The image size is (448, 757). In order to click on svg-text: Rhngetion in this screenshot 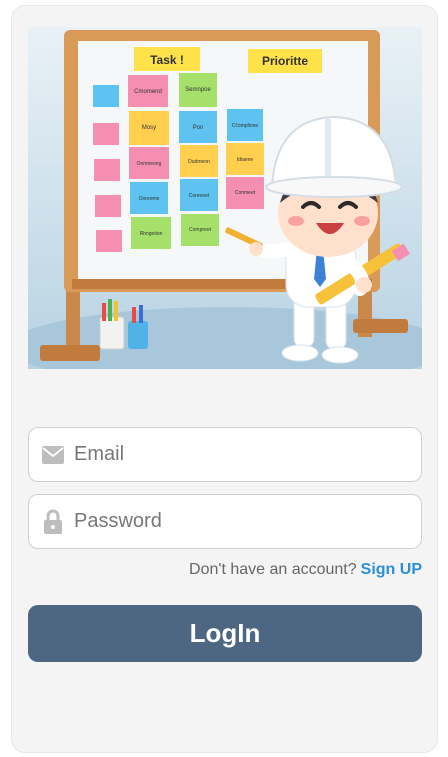, I will do `click(151, 234)`.